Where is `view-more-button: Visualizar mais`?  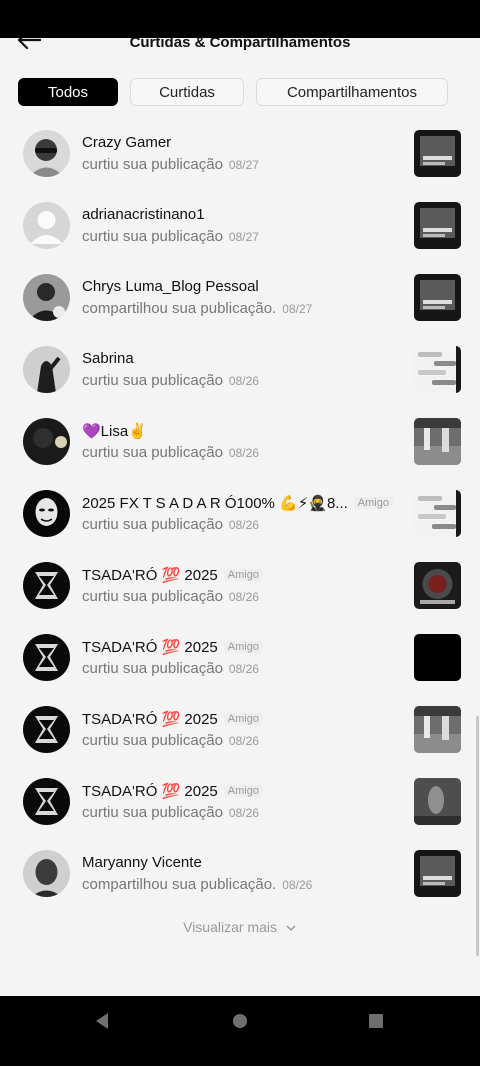
view-more-button: Visualizar mais is located at coordinates (240, 927).